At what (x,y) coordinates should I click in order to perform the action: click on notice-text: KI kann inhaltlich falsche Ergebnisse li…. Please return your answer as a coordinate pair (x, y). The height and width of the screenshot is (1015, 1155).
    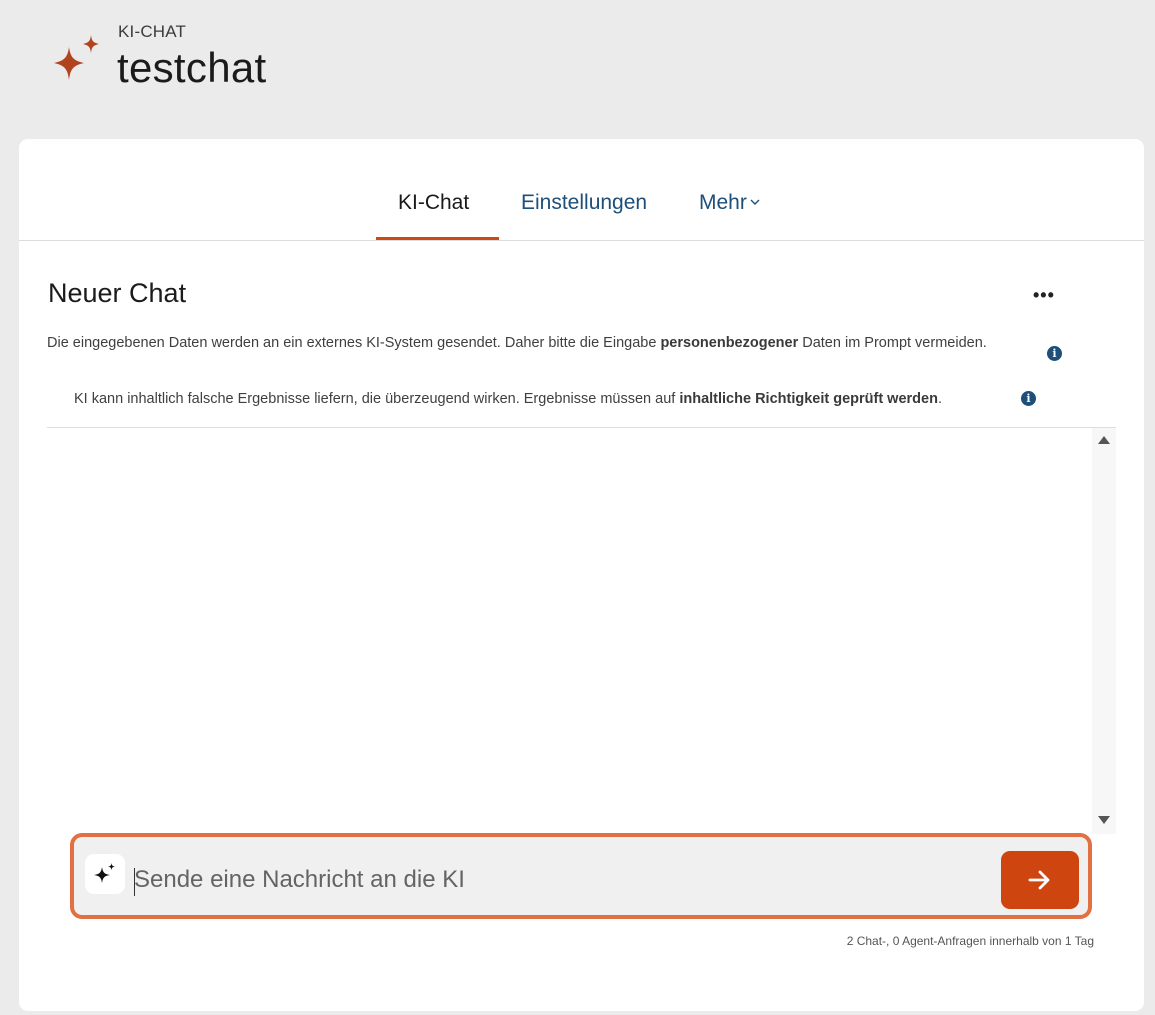
    Looking at the image, I should click on (377, 399).